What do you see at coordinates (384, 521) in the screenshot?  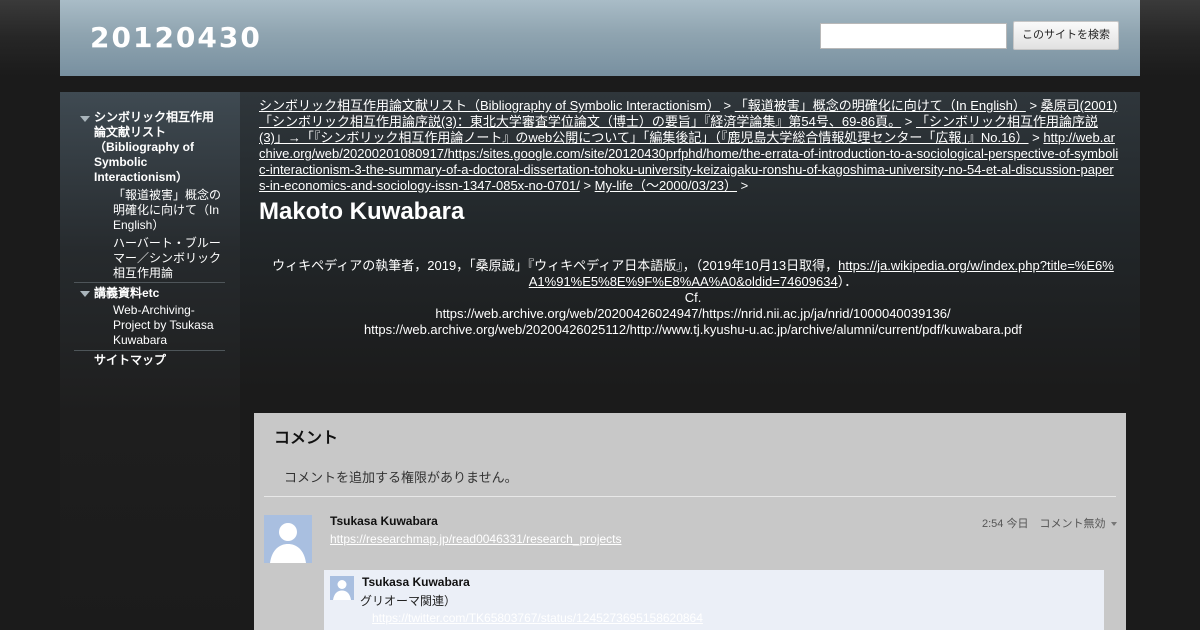 I see `comment-author: Tsukasa Kuwabara` at bounding box center [384, 521].